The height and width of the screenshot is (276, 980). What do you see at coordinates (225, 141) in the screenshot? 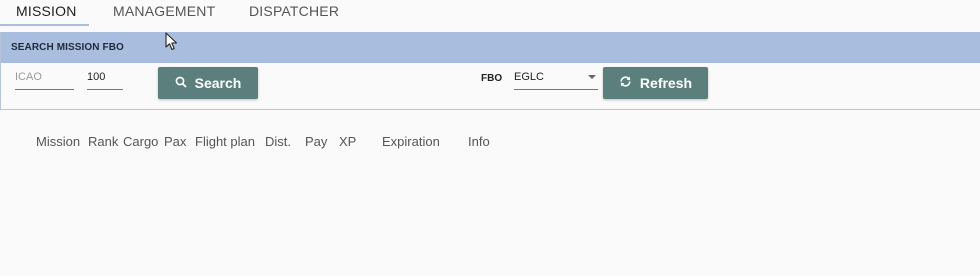
I see `column-header-flight-plan: Flight plan` at bounding box center [225, 141].